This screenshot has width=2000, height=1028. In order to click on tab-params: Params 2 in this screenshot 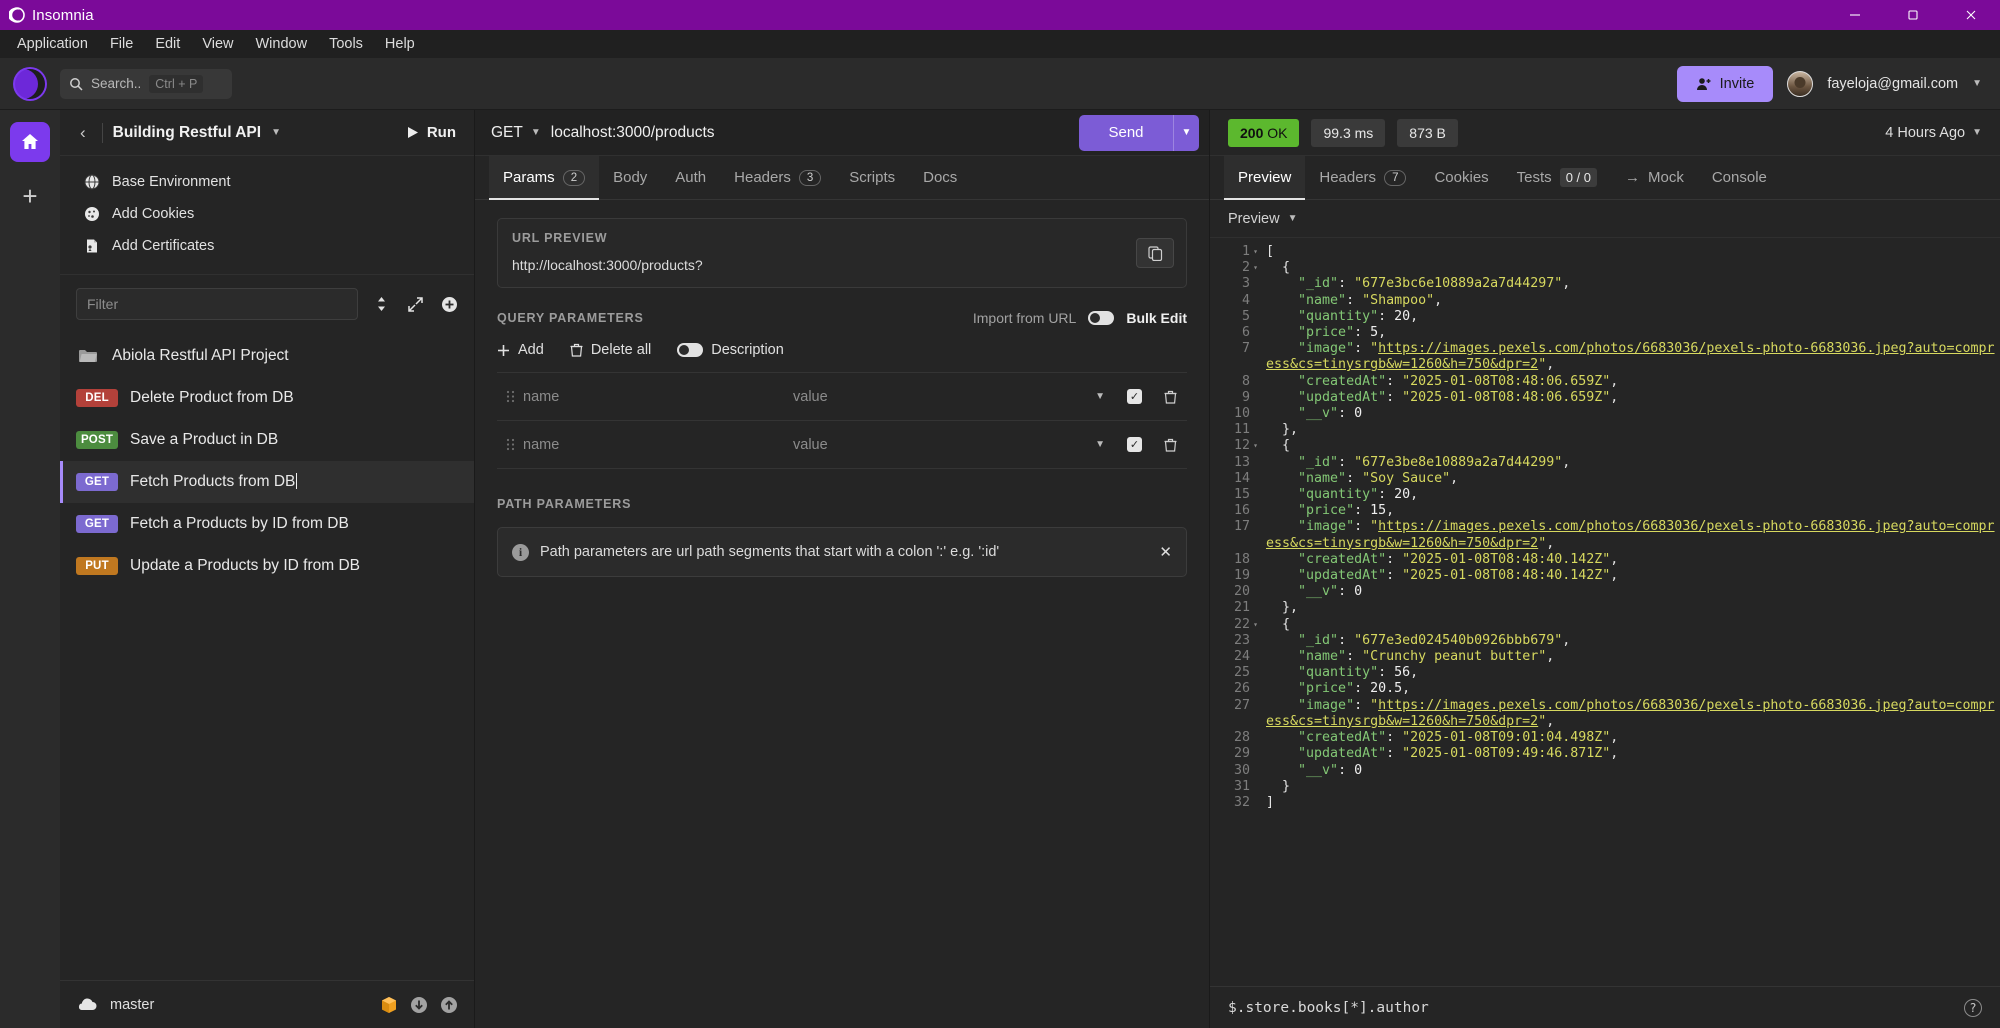, I will do `click(544, 178)`.